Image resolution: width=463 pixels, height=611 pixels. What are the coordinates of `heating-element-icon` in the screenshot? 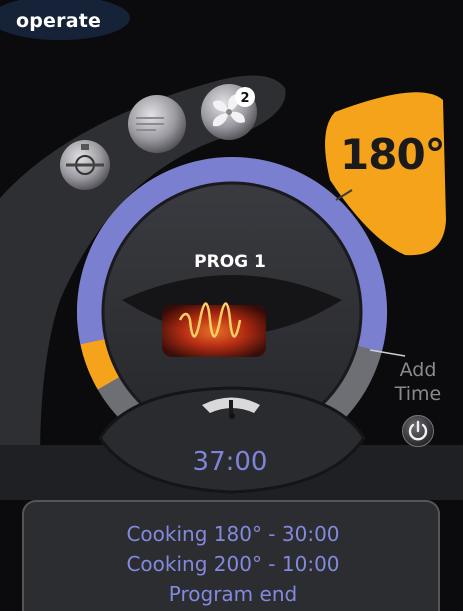 It's located at (157, 124).